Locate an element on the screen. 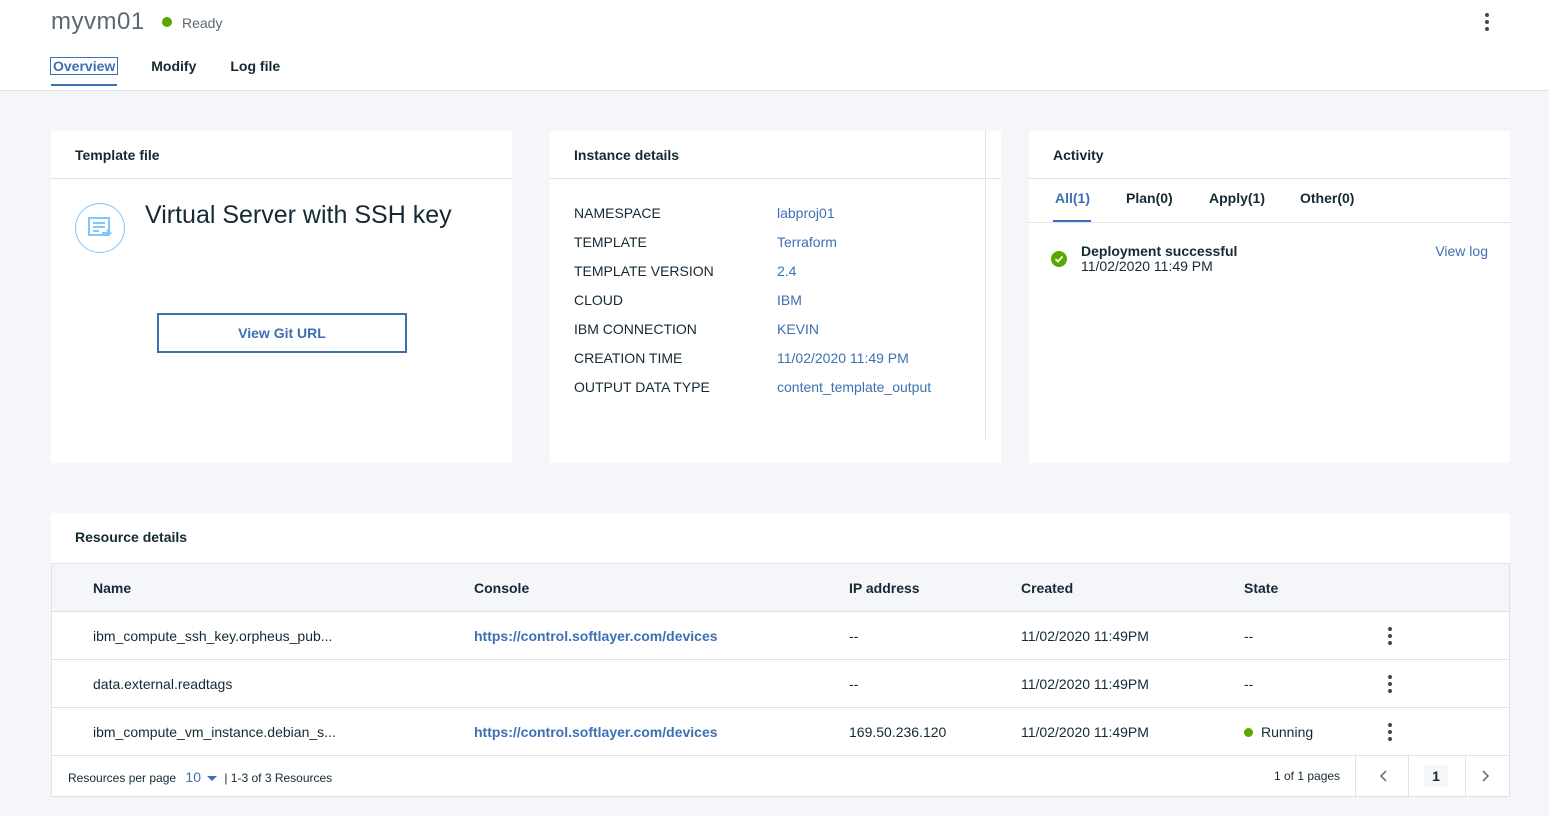 Image resolution: width=1549 pixels, height=816 pixels. detail-key: TEMPLATE VERSION is located at coordinates (644, 271).